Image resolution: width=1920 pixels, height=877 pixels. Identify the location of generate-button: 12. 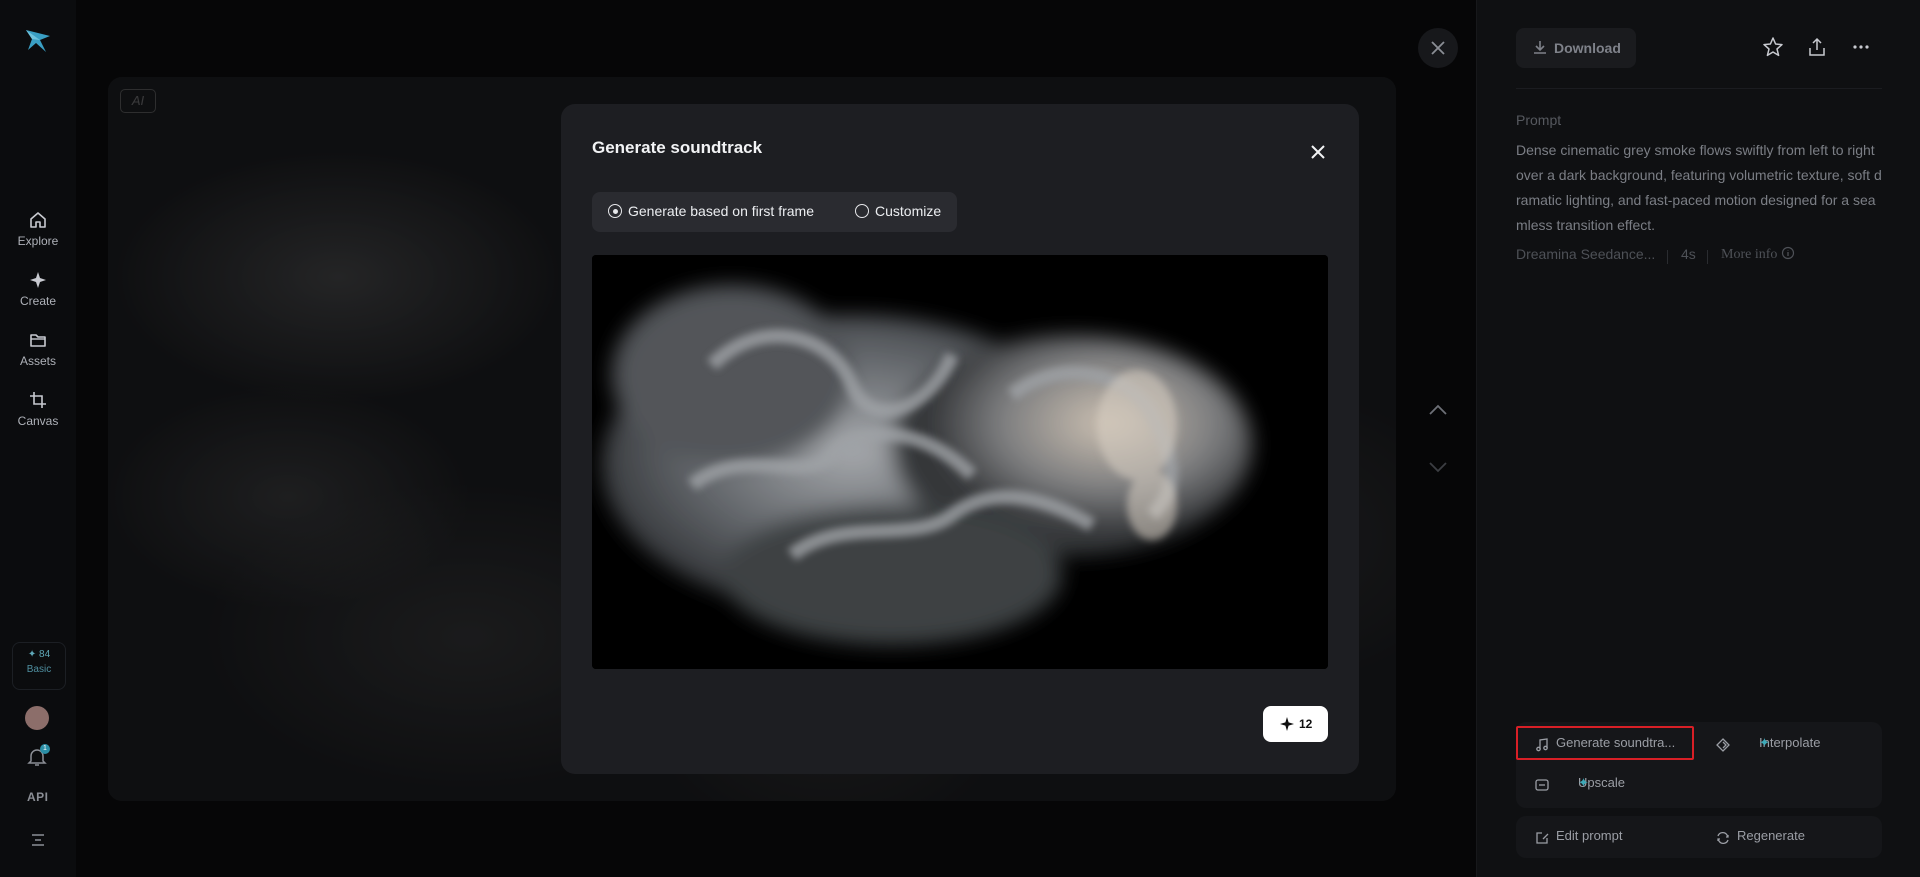
(1295, 724).